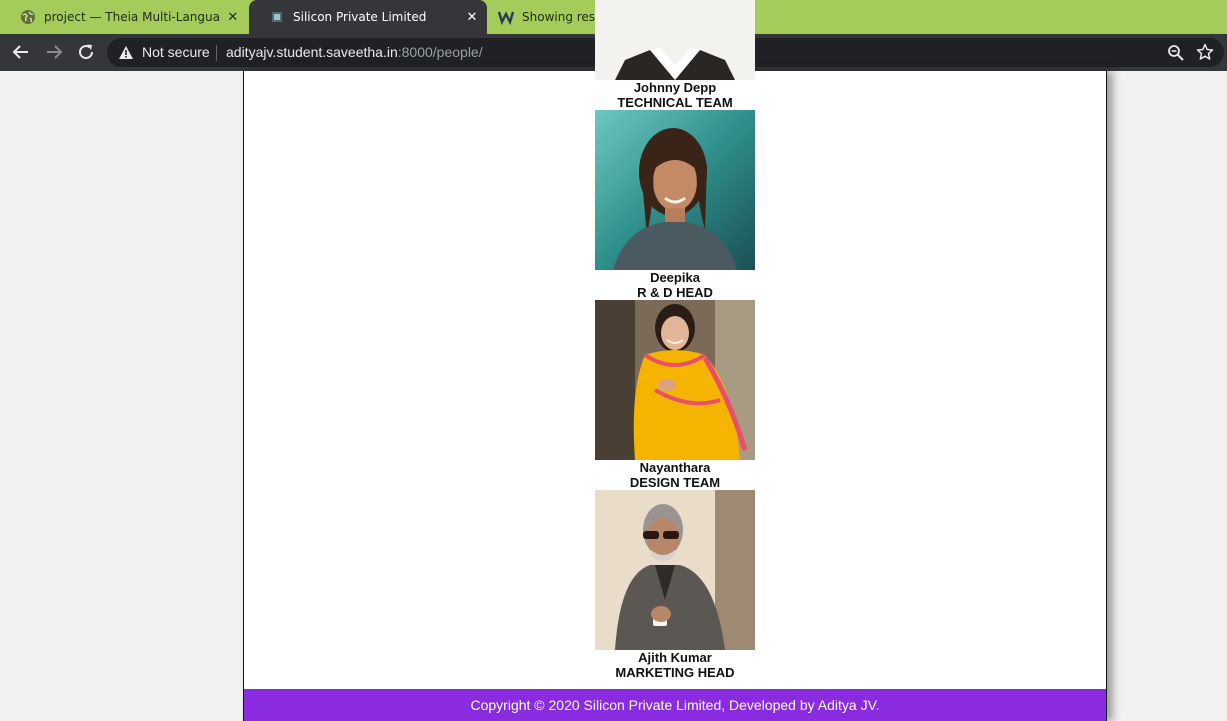  Describe the element at coordinates (176, 52) in the screenshot. I see `security-label: Not secure` at that location.